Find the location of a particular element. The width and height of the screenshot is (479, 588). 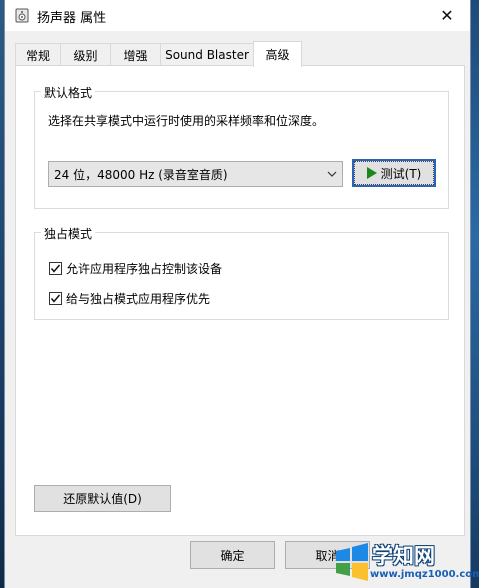

allow-exclusive-label: 允许应用程序独占控制该设备 is located at coordinates (144, 269).